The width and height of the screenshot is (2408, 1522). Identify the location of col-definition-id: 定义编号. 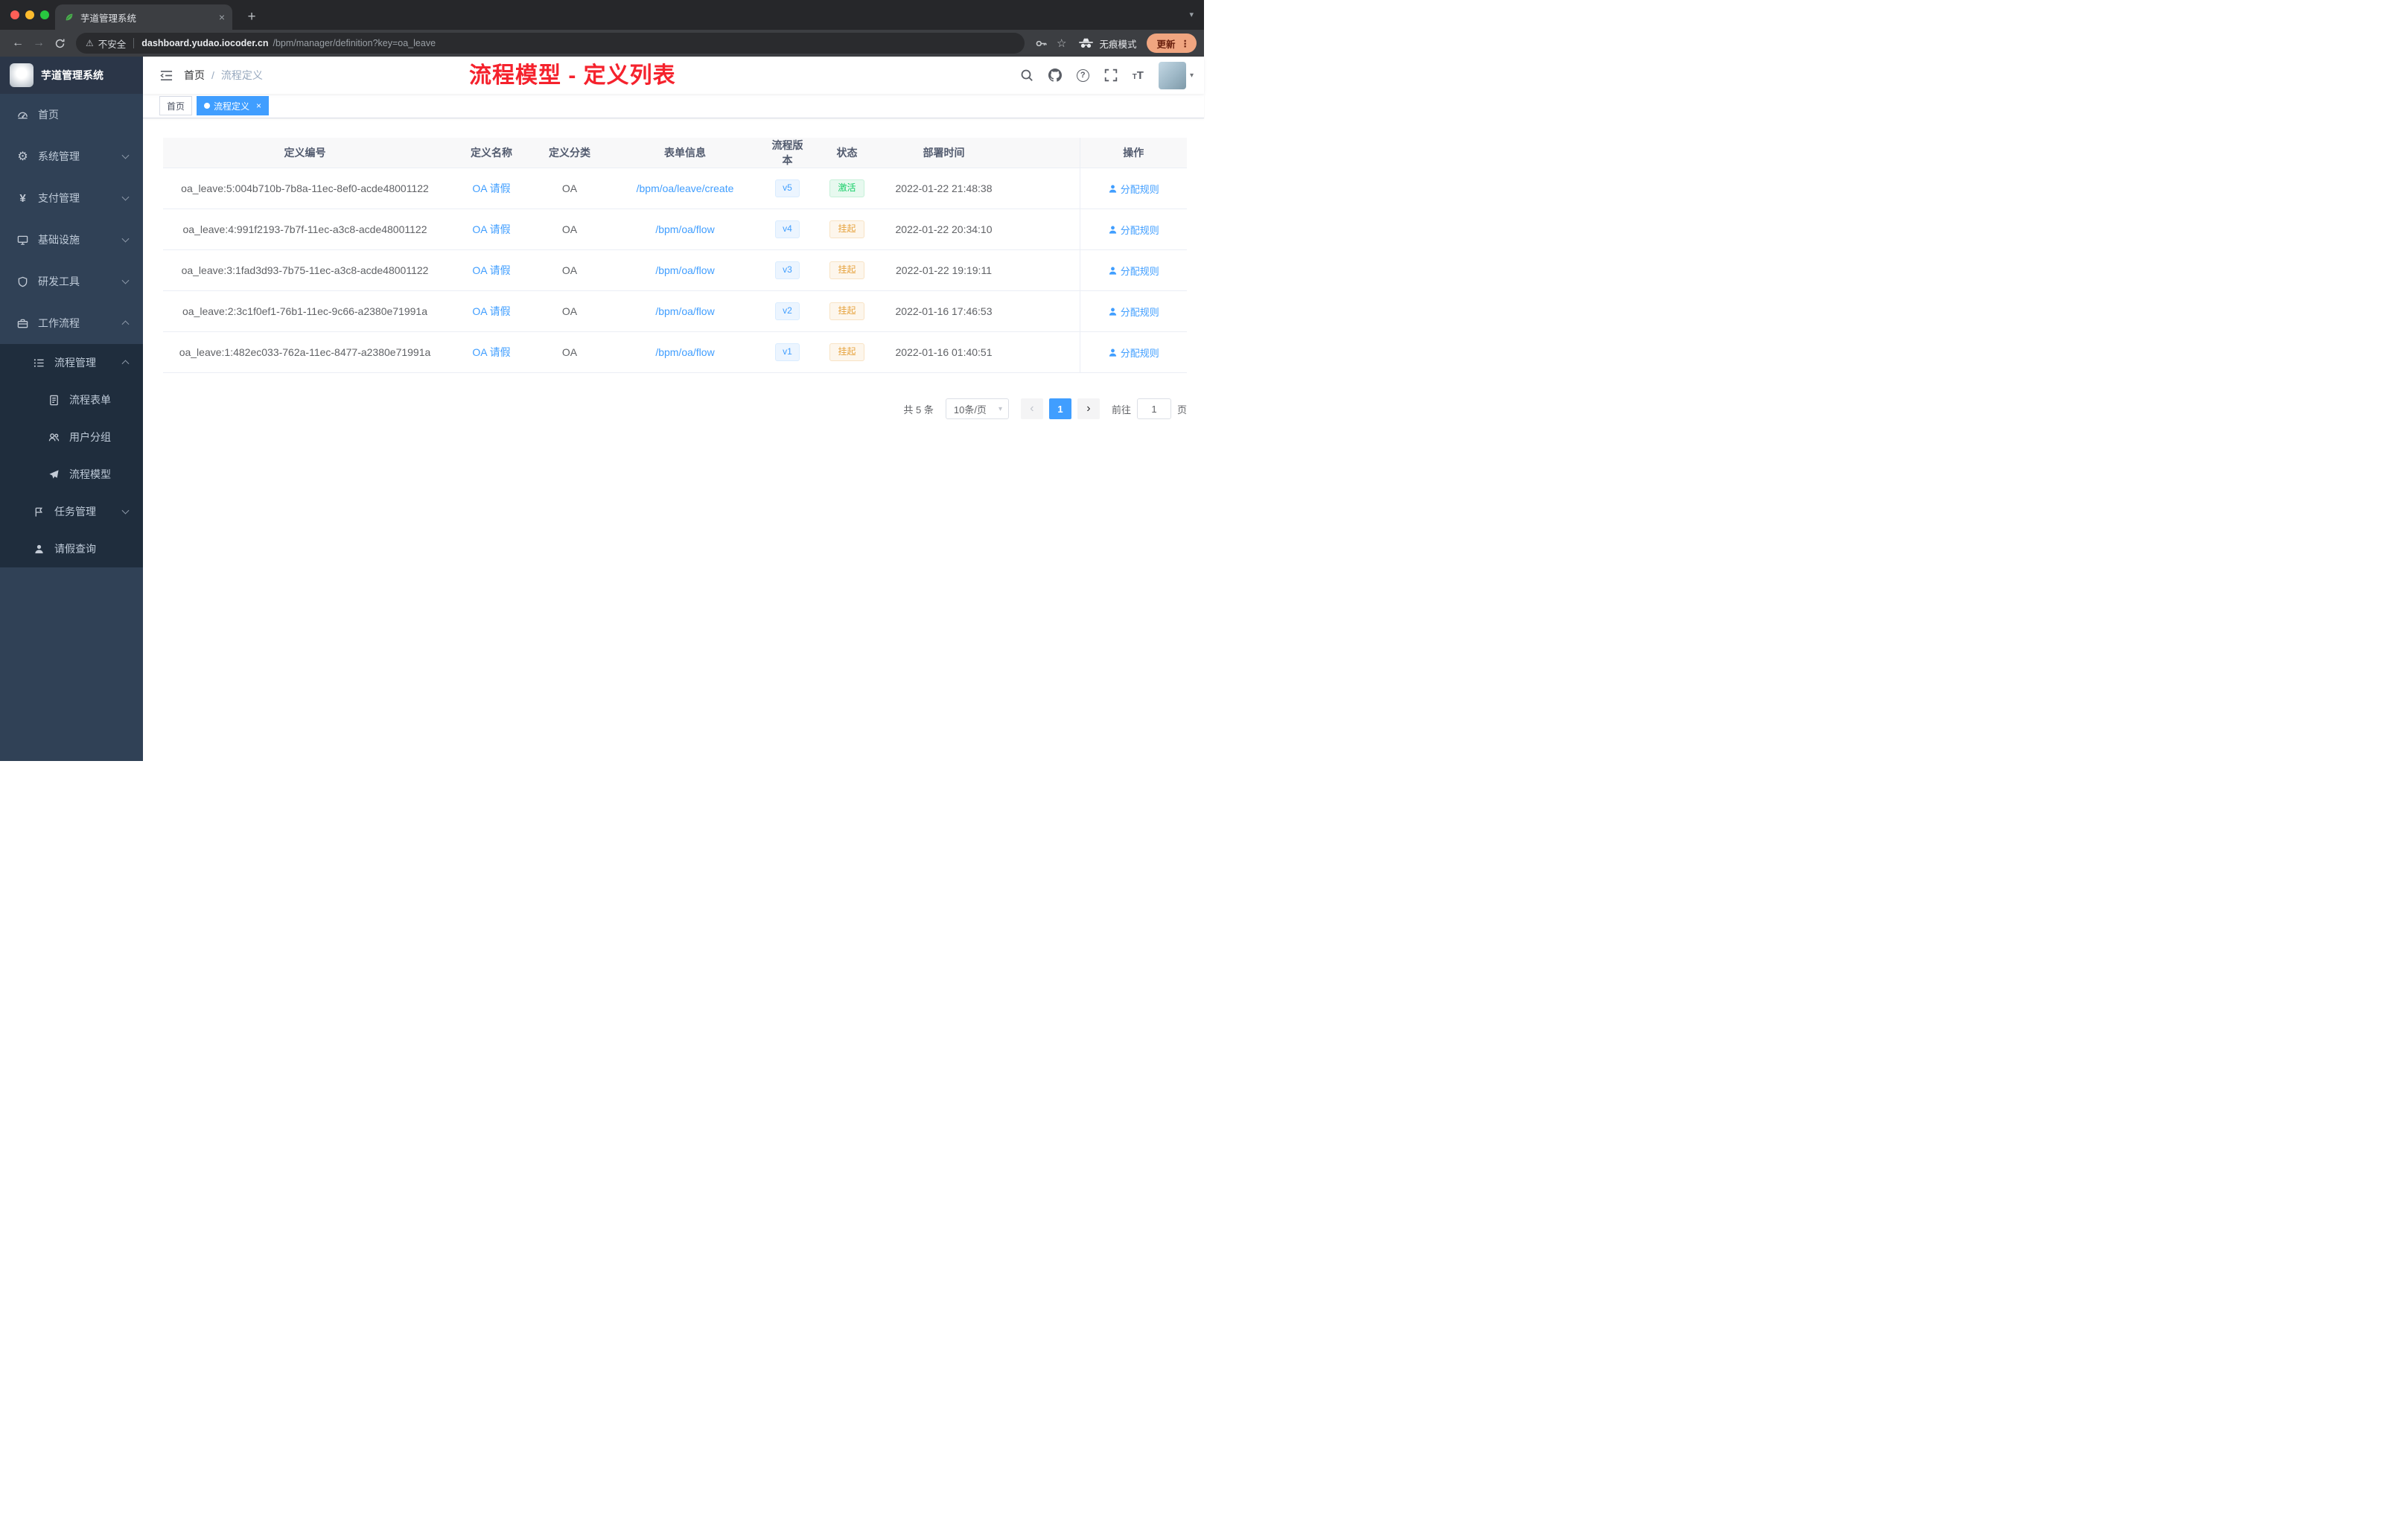
(305, 153).